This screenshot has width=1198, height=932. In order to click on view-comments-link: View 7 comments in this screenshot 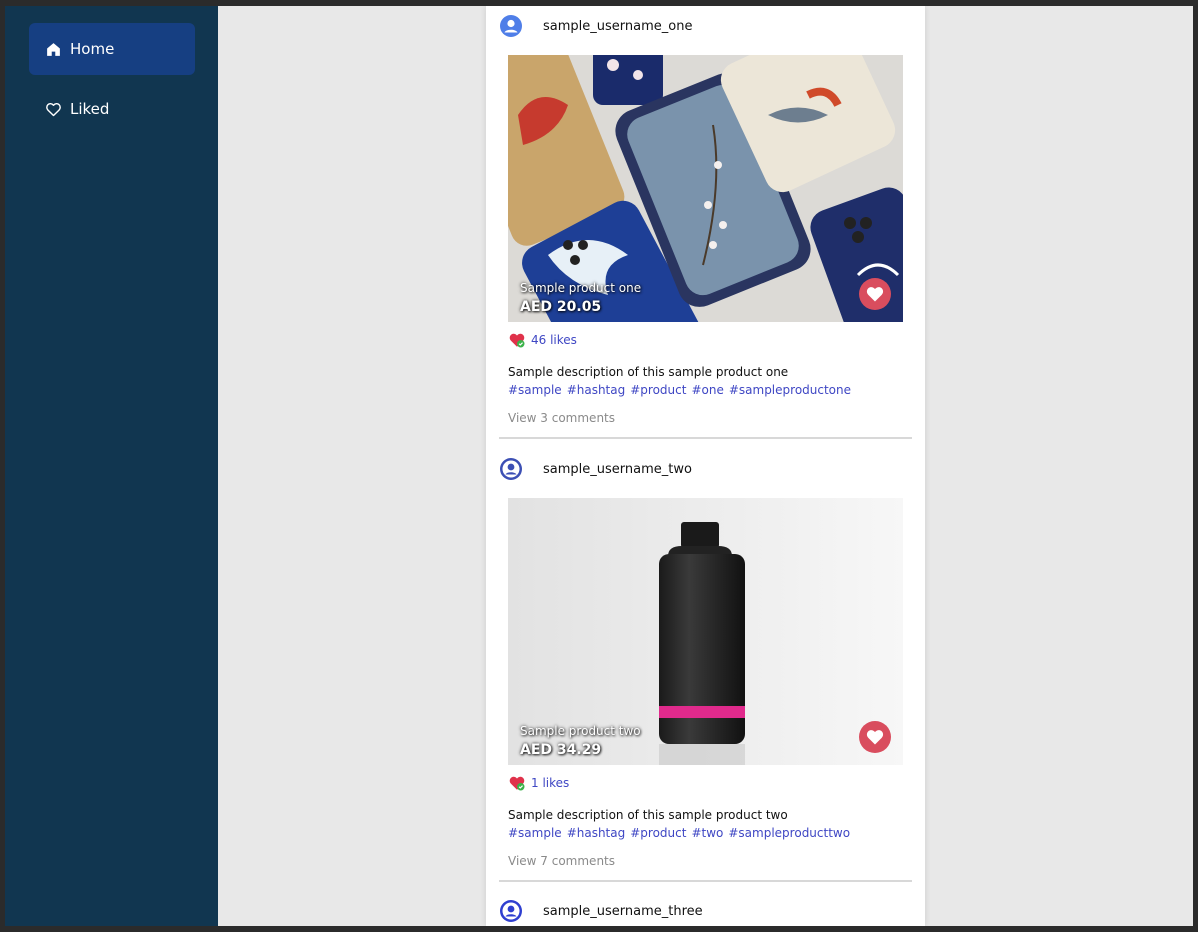, I will do `click(561, 861)`.